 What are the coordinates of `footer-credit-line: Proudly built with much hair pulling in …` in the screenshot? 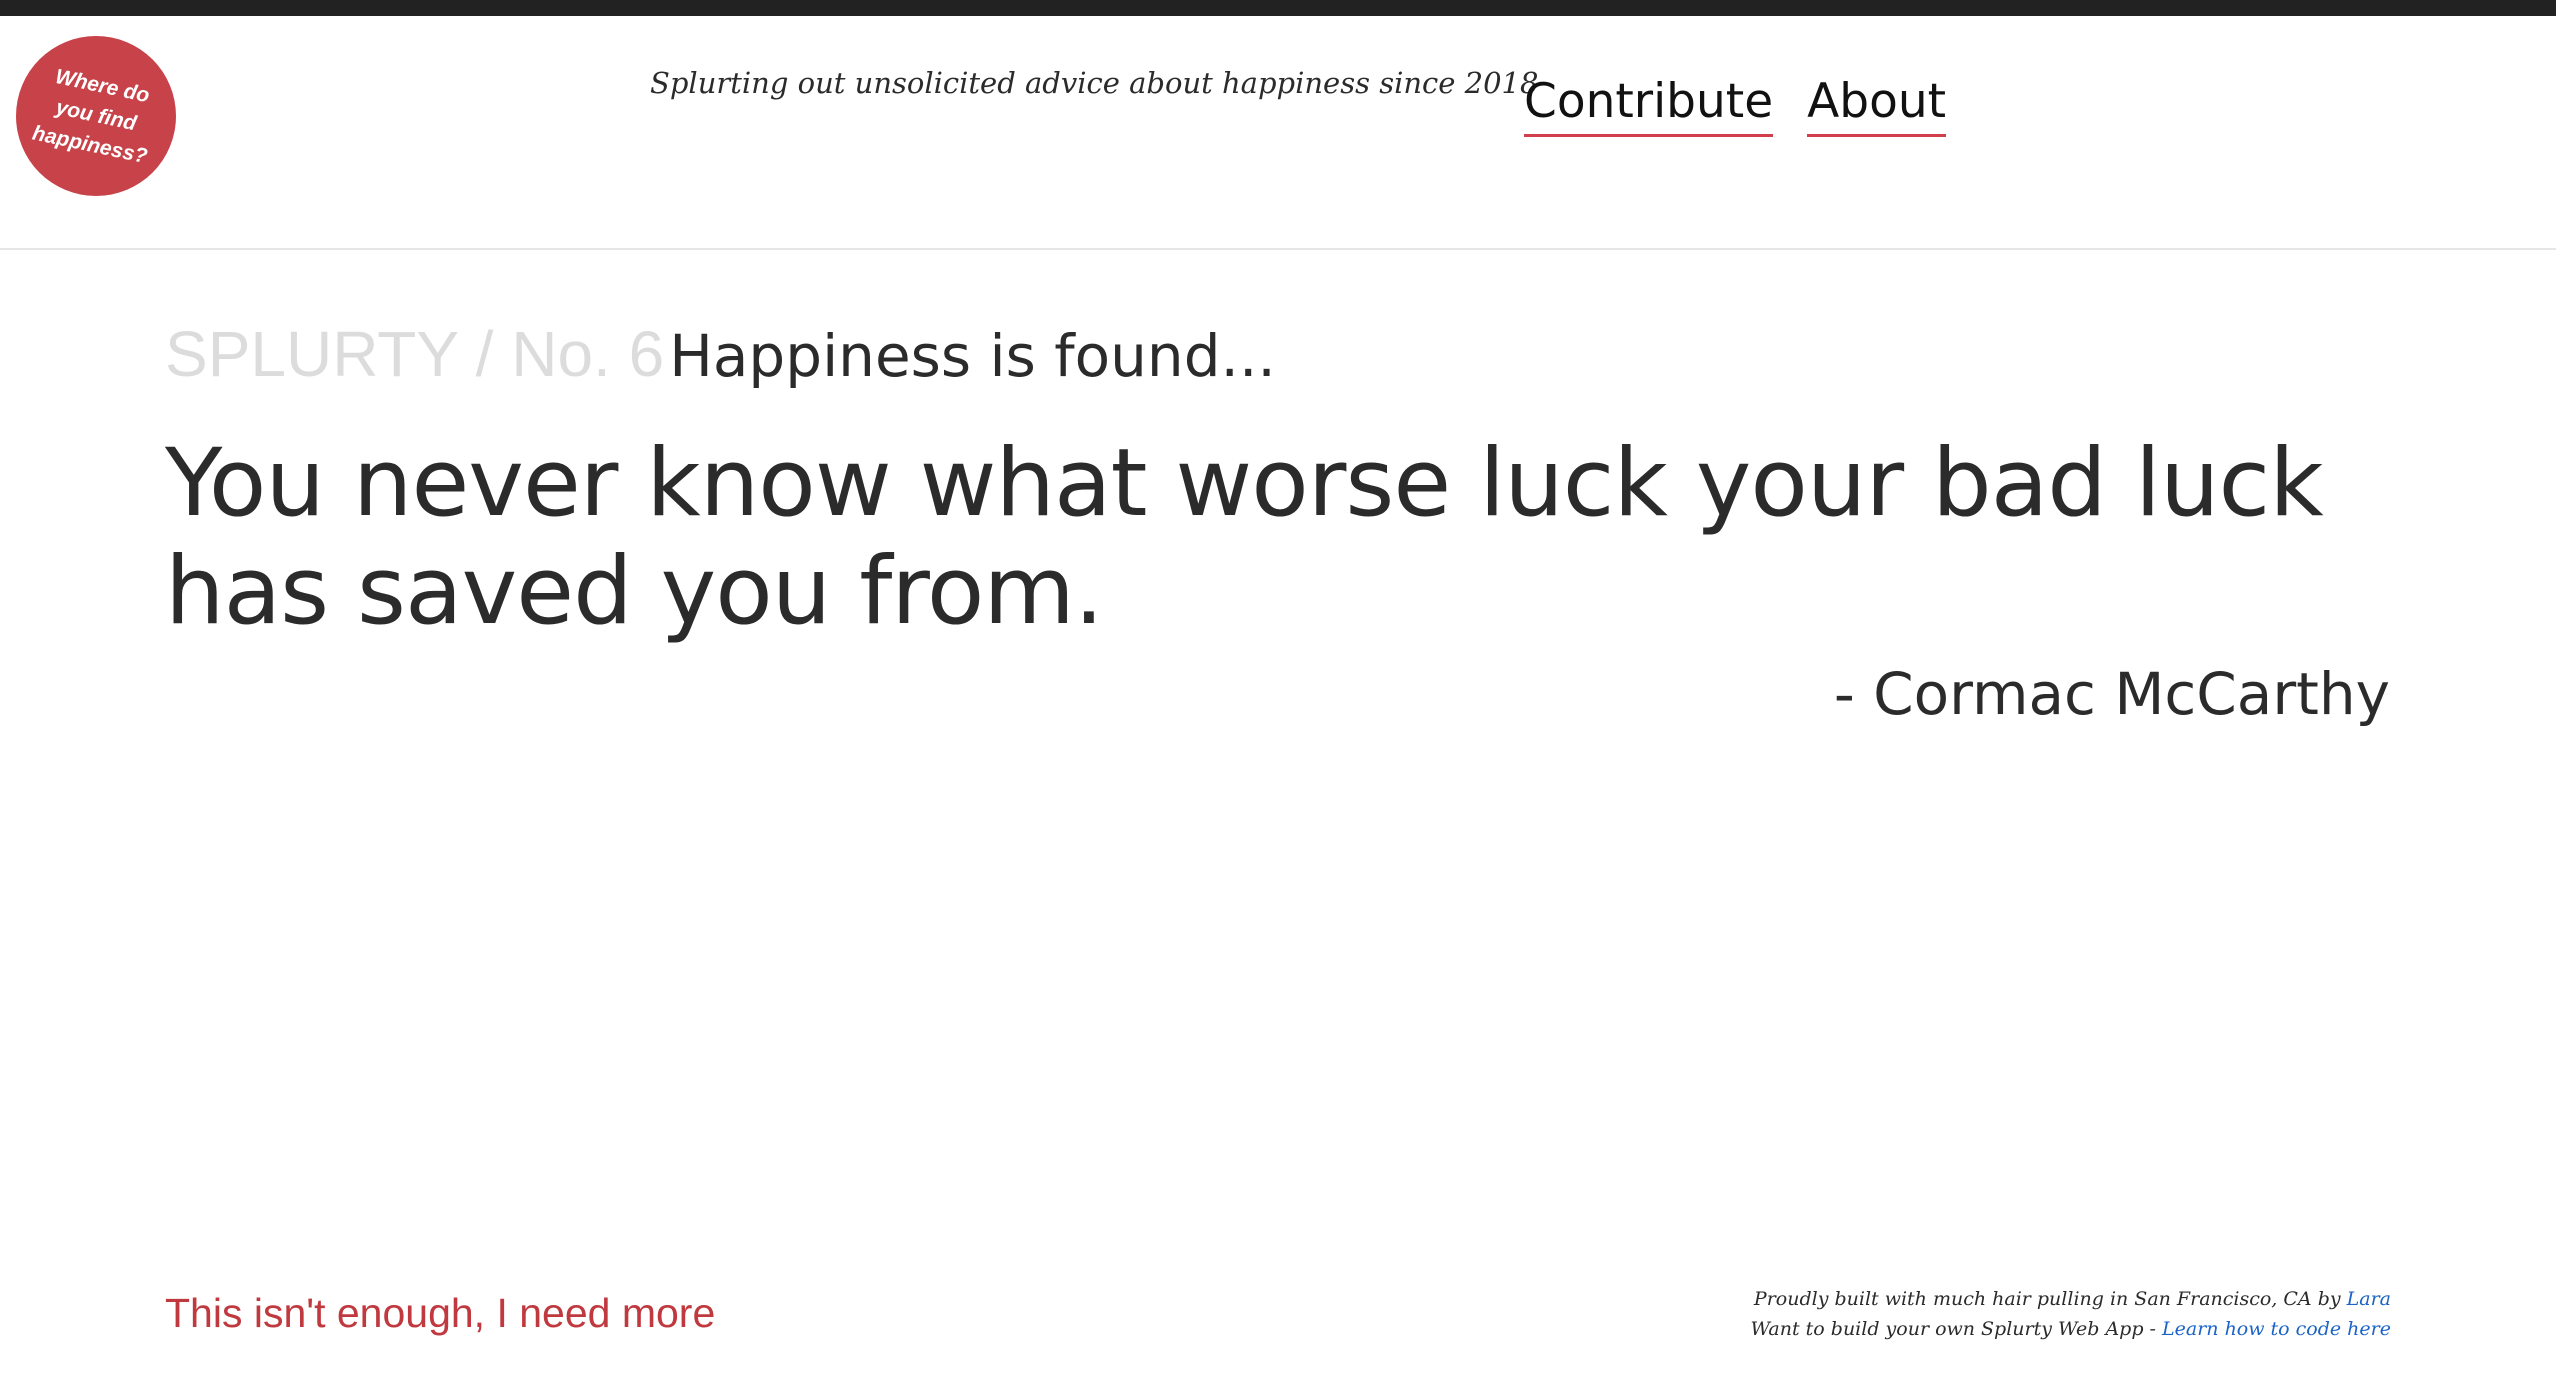 It's located at (2071, 1299).